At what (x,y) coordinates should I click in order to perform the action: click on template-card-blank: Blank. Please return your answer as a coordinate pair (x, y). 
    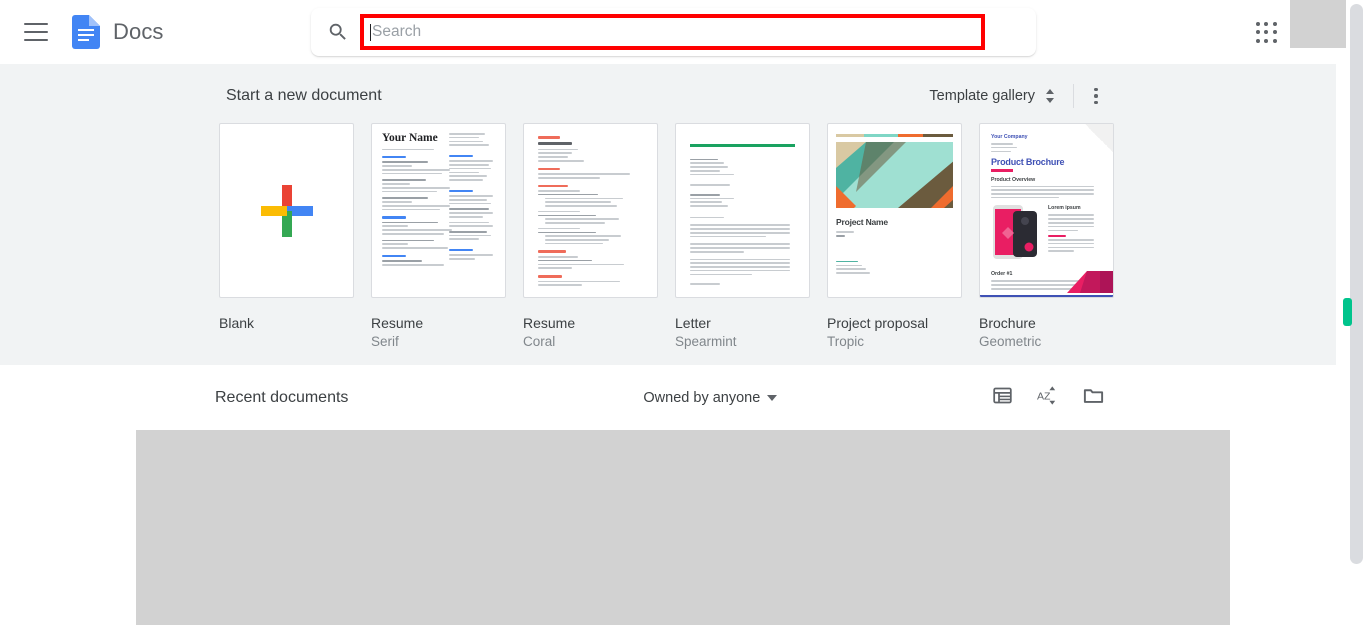
    Looking at the image, I should click on (286, 236).